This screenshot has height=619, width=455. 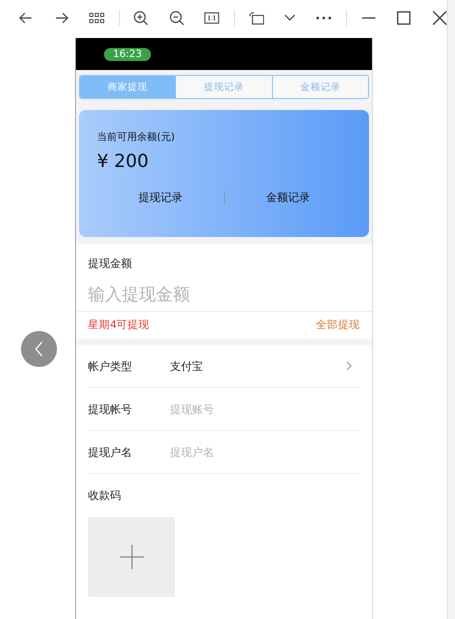 What do you see at coordinates (128, 87) in the screenshot?
I see `tab: 商家提现` at bounding box center [128, 87].